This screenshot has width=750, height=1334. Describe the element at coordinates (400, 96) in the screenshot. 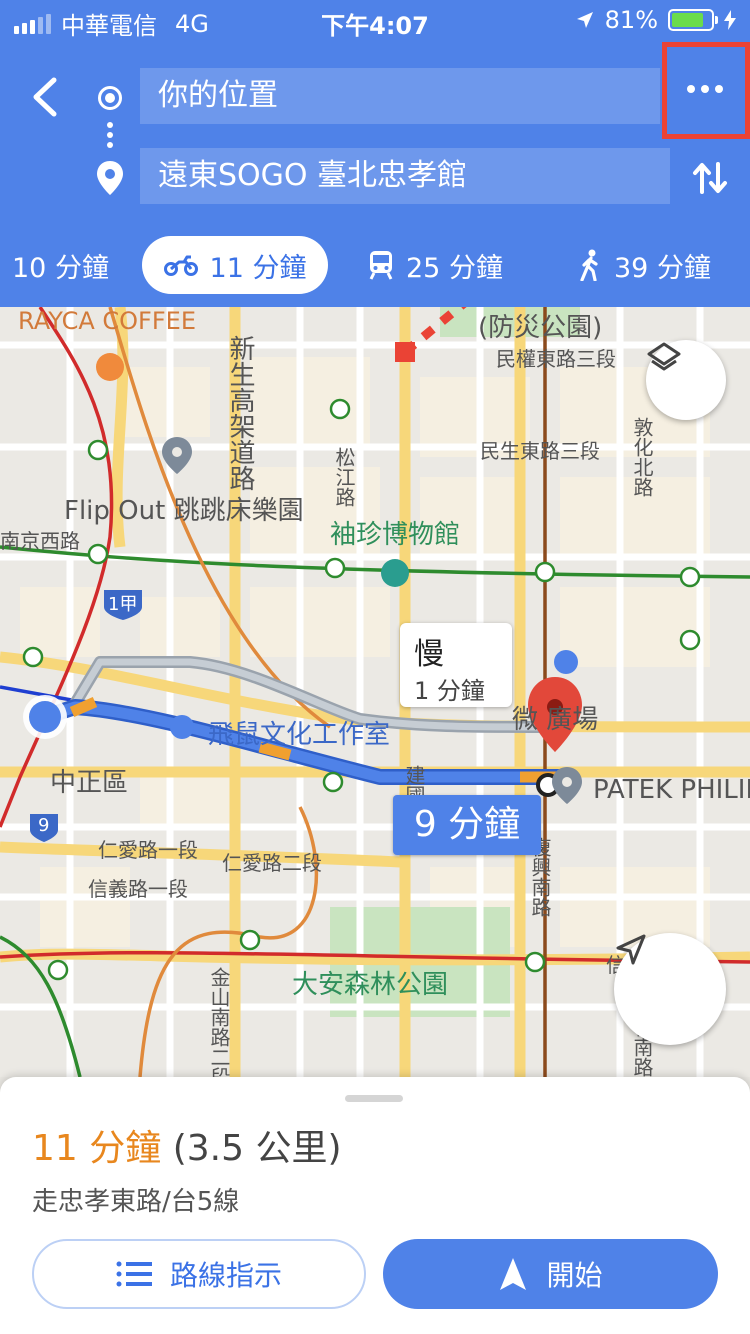

I see `origin-field: 你的位置` at that location.